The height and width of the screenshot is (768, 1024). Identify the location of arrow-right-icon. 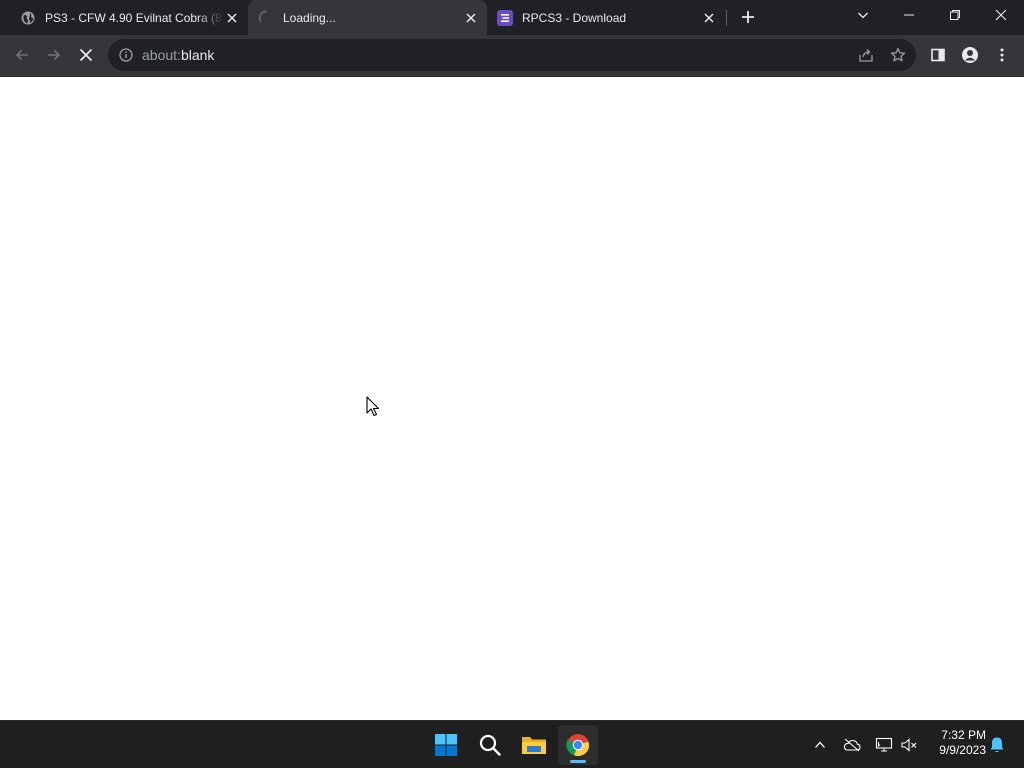
(54, 55).